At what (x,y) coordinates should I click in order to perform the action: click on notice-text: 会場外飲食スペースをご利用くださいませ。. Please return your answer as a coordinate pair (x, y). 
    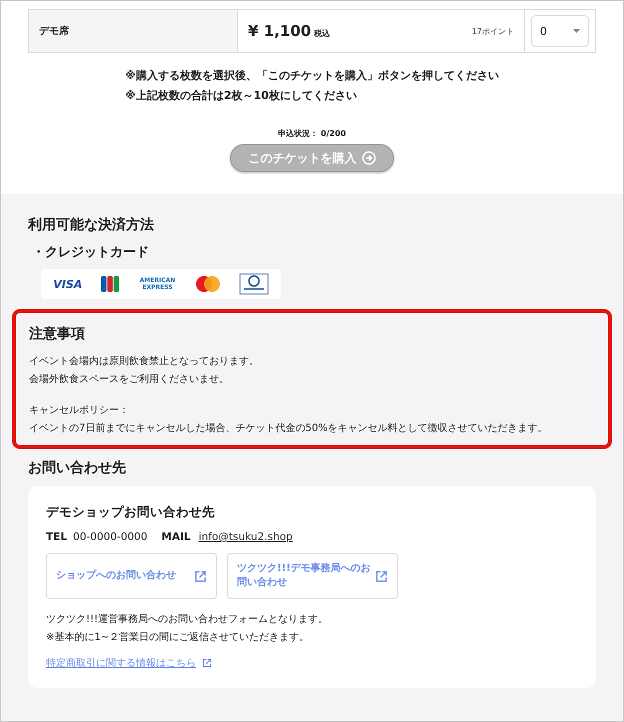
    Looking at the image, I should click on (129, 379).